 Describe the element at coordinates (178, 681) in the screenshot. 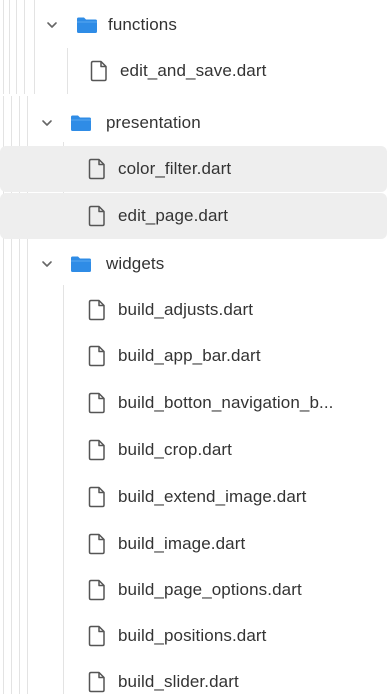

I see `file-label: build_slider.dart` at that location.